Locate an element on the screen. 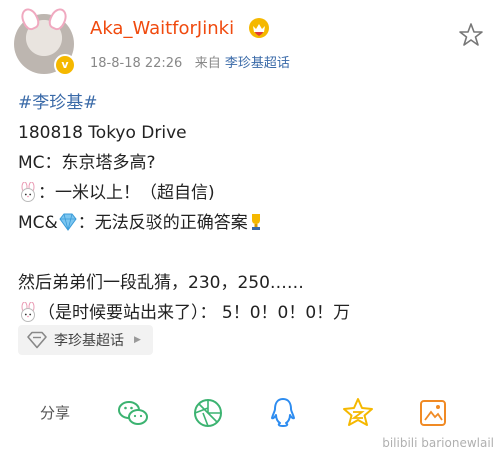 The width and height of the screenshot is (500, 454). verified-badge-icon: v is located at coordinates (65, 65).